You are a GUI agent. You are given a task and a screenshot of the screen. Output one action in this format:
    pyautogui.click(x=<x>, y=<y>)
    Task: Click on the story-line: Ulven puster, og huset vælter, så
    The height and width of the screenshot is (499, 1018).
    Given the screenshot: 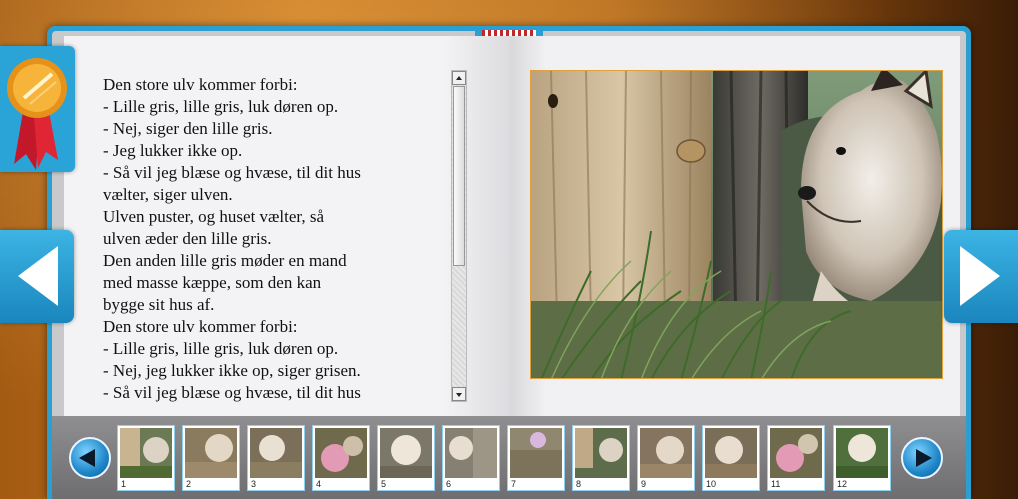 What is the action you would take?
    pyautogui.click(x=214, y=216)
    